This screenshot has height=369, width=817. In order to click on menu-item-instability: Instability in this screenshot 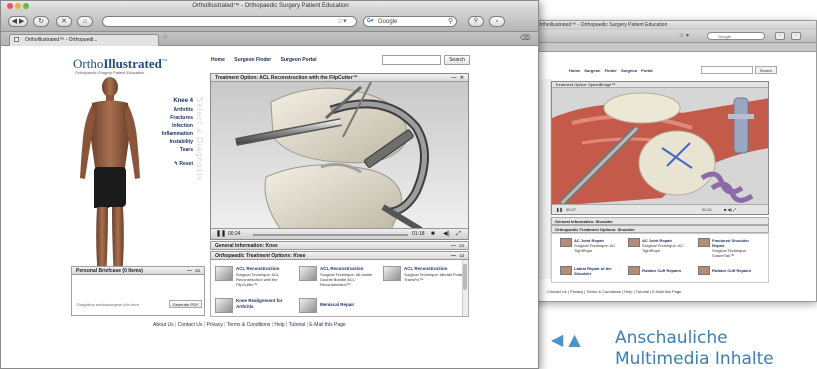, I will do `click(170, 142)`.